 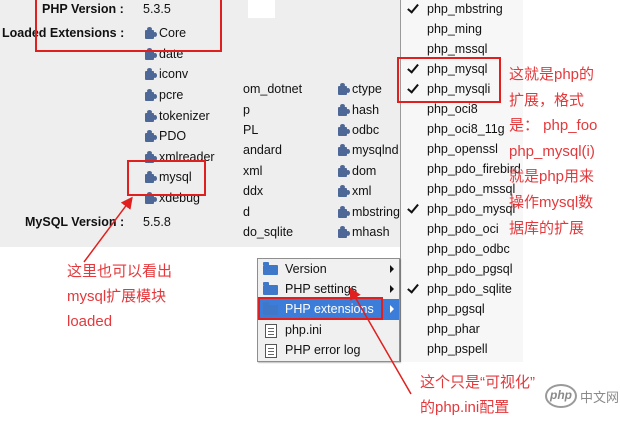 What do you see at coordinates (453, 329) in the screenshot?
I see `submenu-item-label: php_phar` at bounding box center [453, 329].